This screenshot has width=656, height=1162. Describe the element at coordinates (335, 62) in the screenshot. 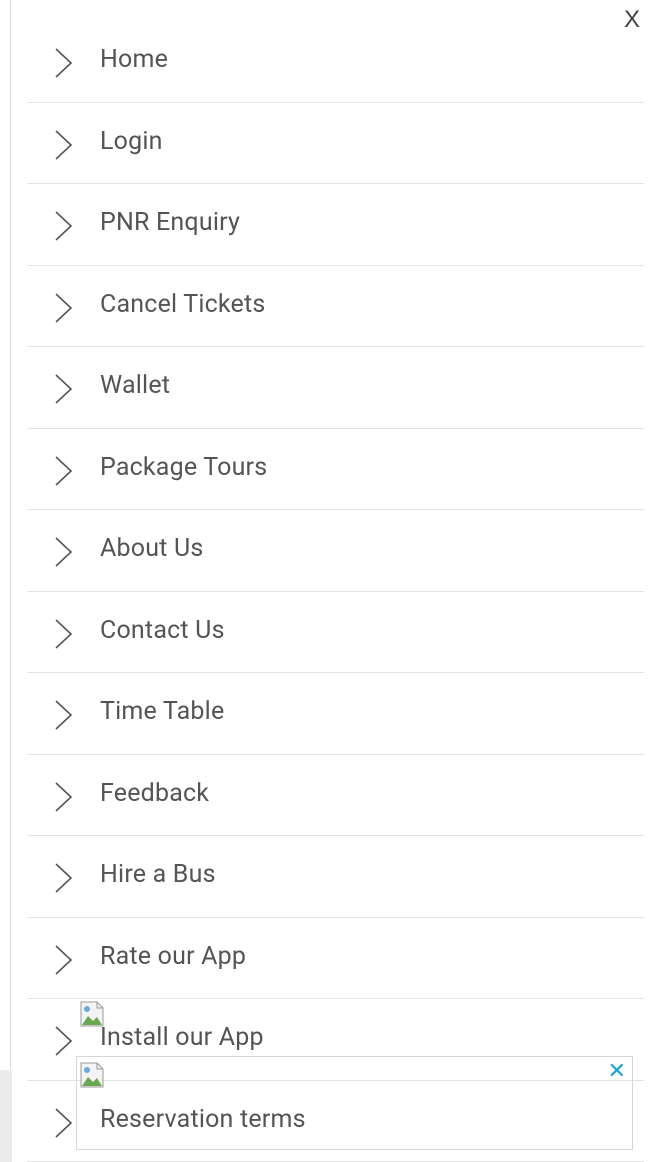

I see `menu-item-home: Home` at that location.